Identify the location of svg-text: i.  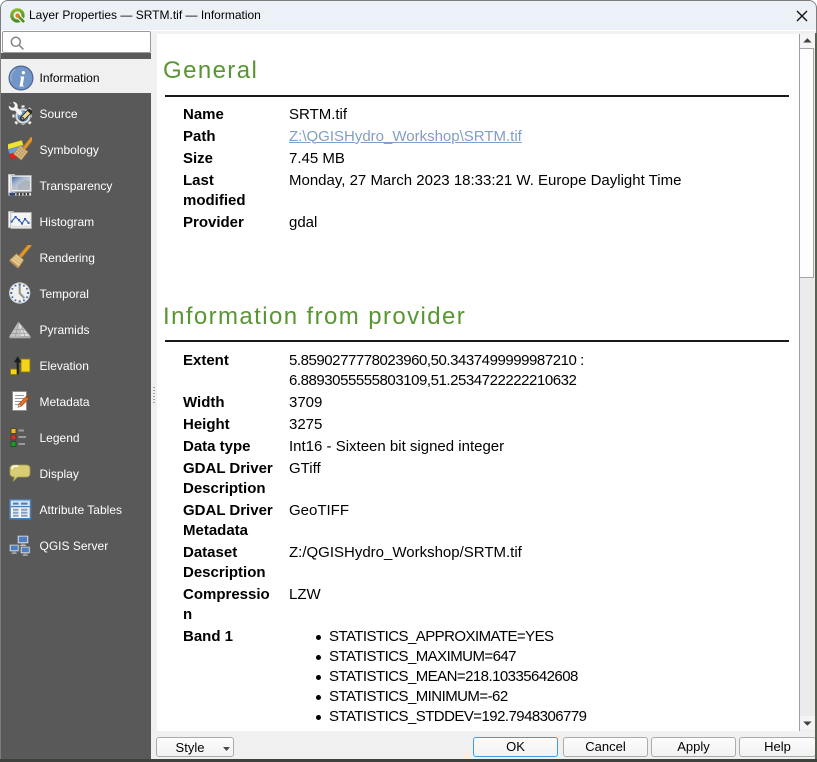
(22, 78).